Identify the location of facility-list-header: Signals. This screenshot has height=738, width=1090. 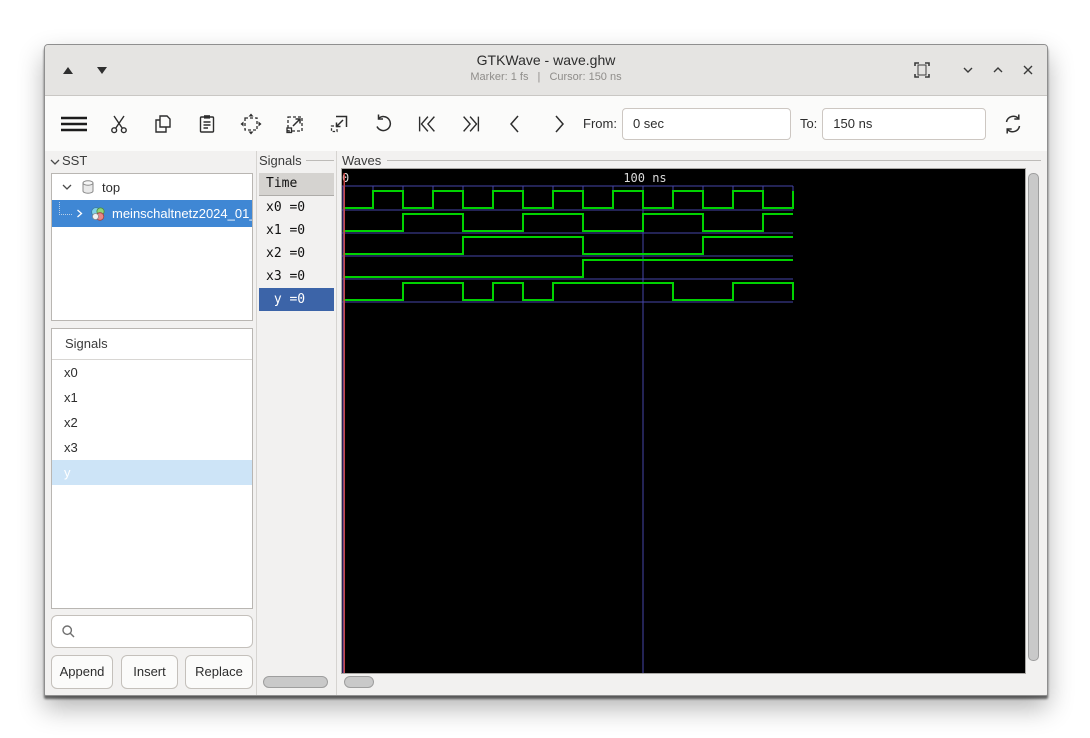
(152, 344).